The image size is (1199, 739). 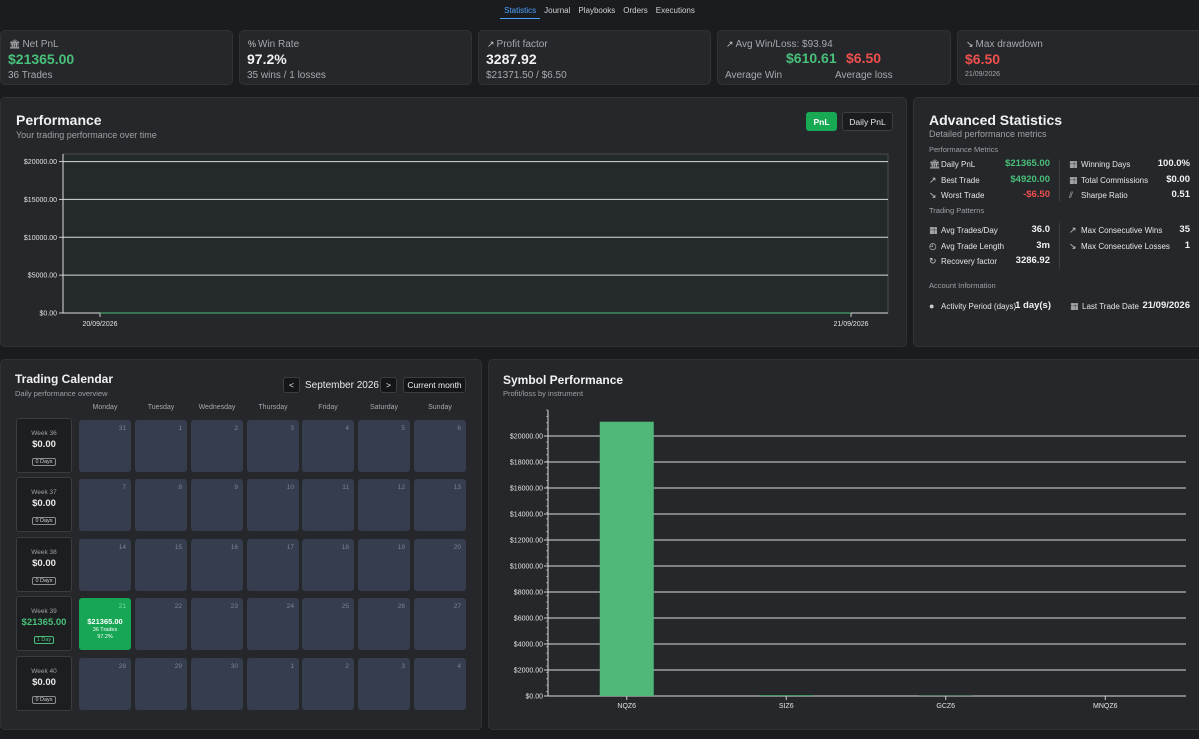 What do you see at coordinates (594, 57) in the screenshot?
I see `profit-factor-card: ↗ Profit factor 3287.92 $21371.50 / $6.50` at bounding box center [594, 57].